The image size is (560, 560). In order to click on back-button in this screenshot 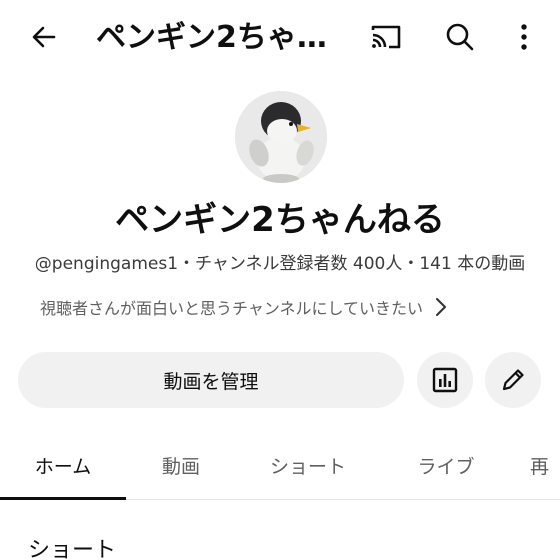, I will do `click(44, 37)`.